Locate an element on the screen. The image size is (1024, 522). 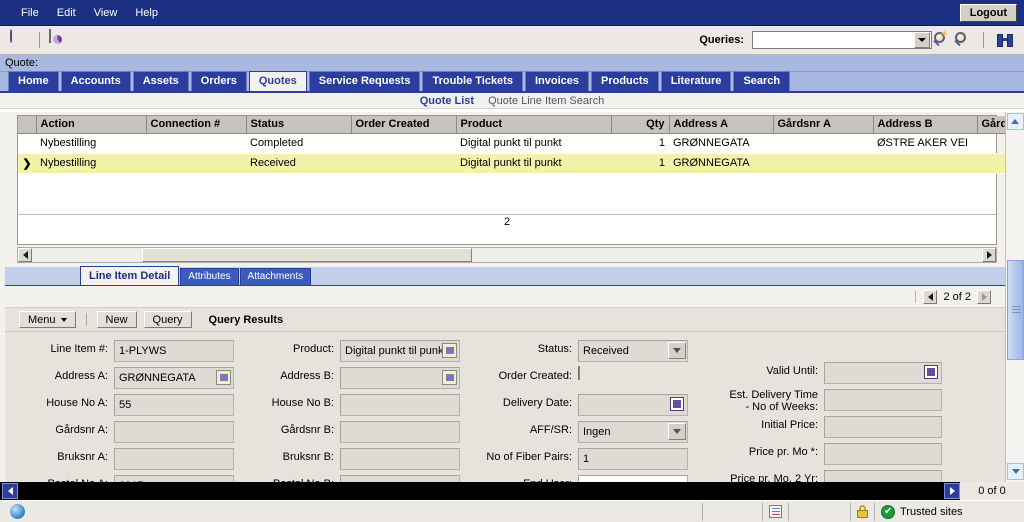
grid-horizontal-scrollbar is located at coordinates (507, 255).